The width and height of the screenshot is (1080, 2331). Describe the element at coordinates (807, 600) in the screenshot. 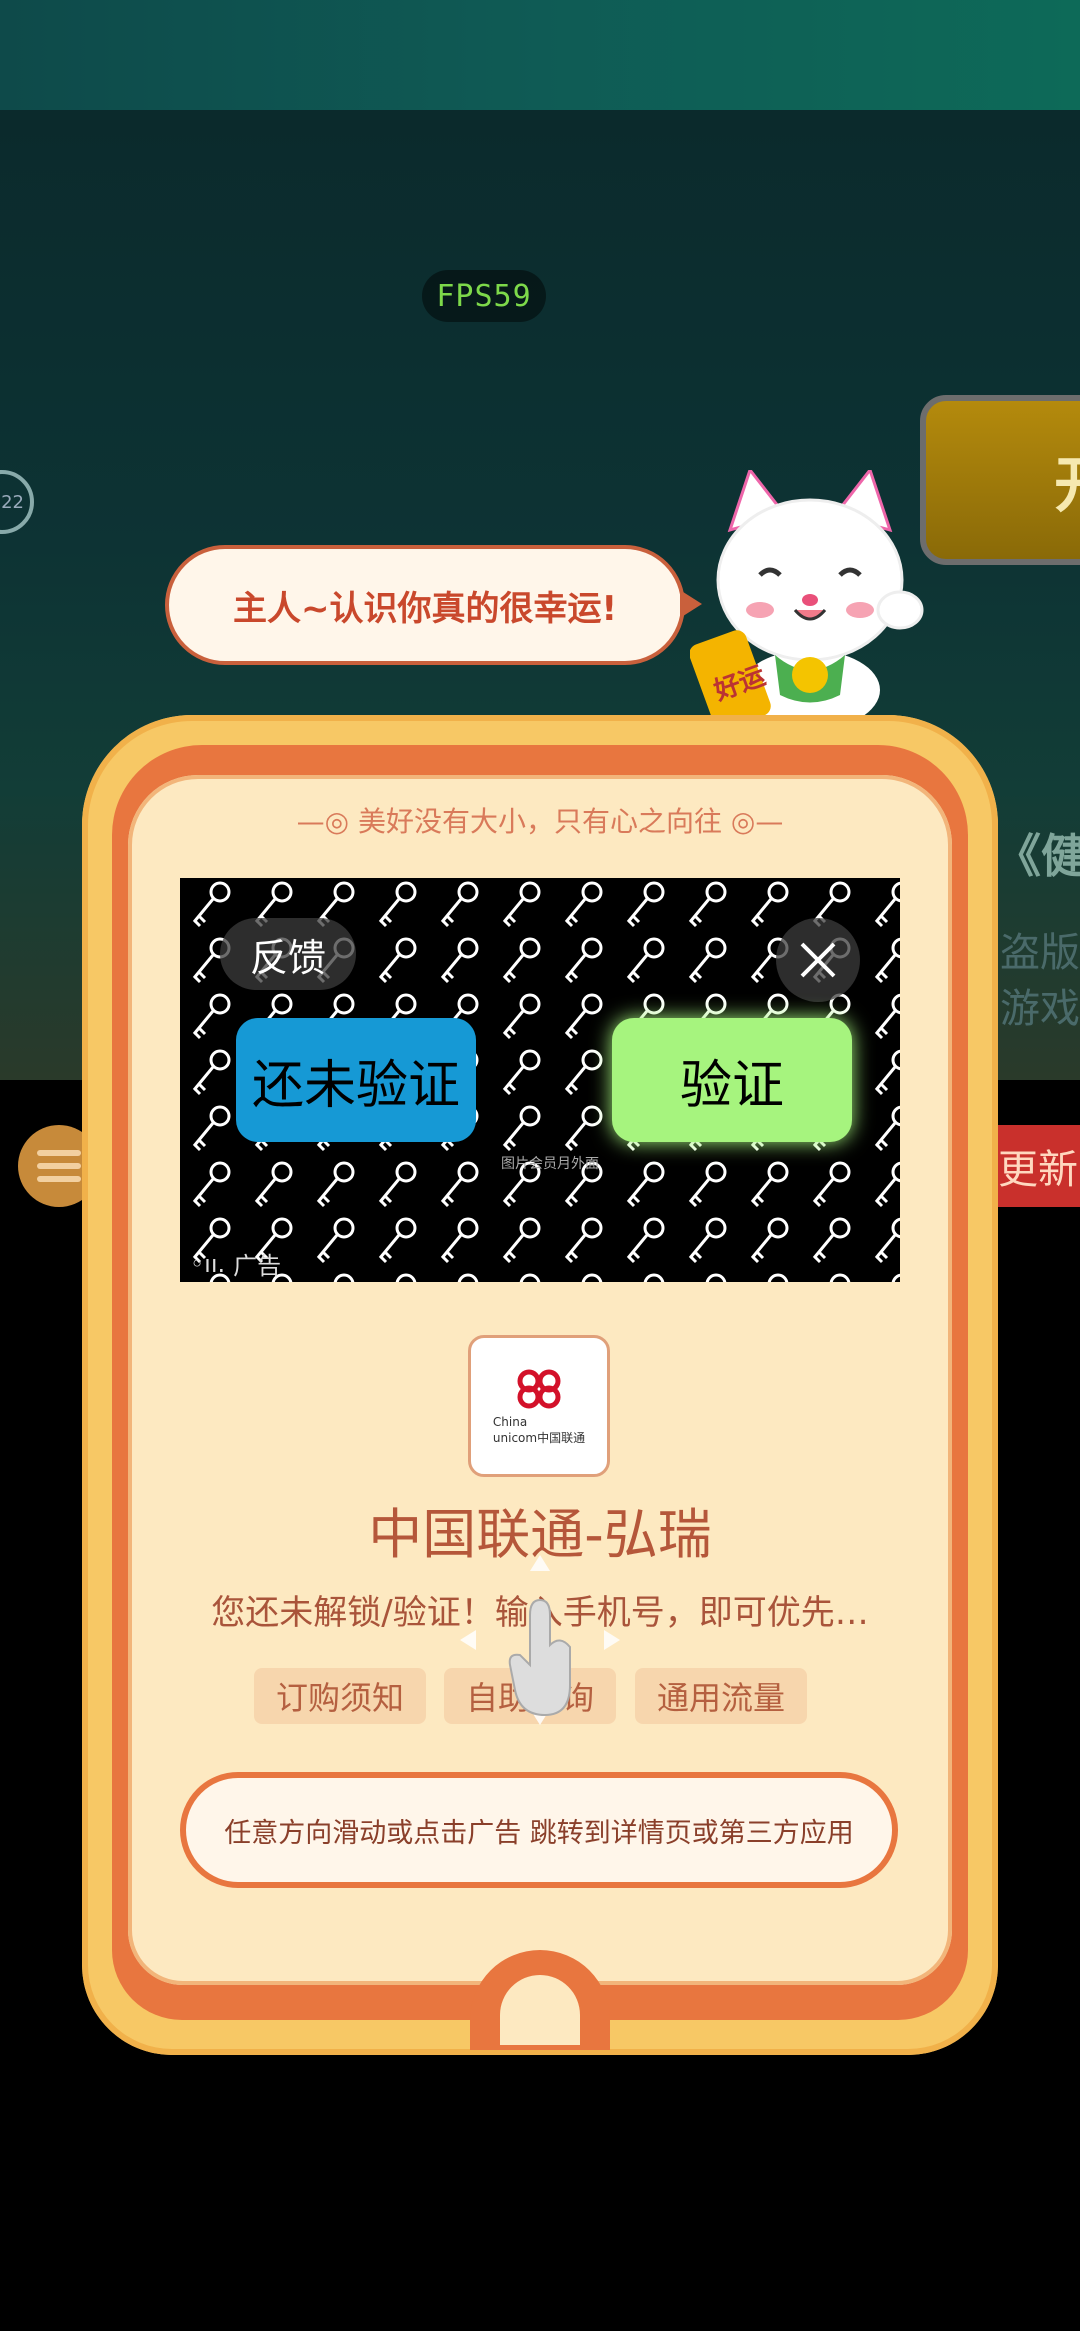

I see `lucky-cat-mascot: 好运` at that location.